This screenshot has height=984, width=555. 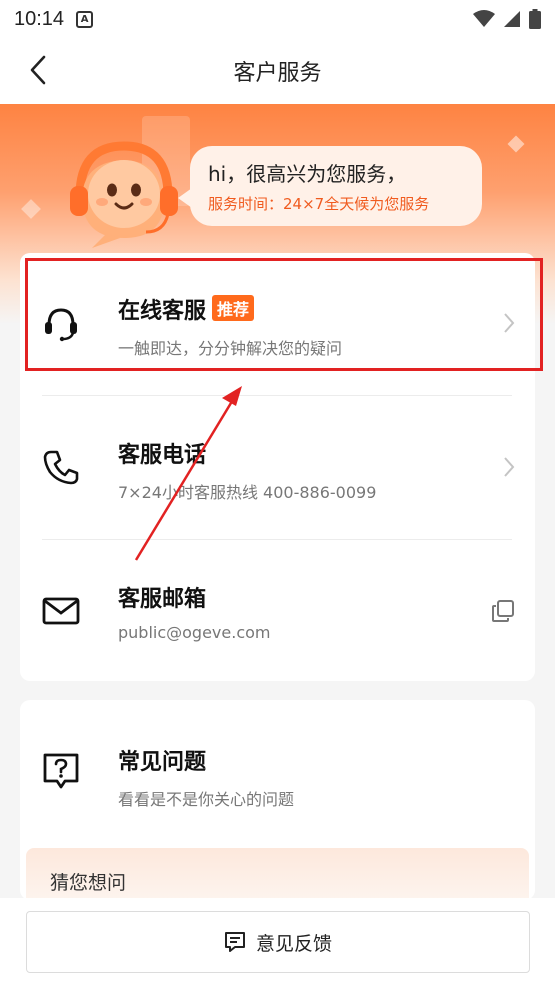 I want to click on guess-section-header: 猜您想问, so click(x=277, y=874).